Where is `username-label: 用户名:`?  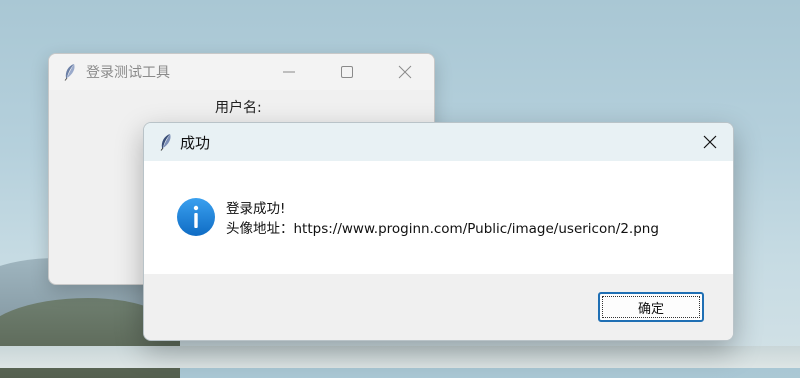 username-label: 用户名: is located at coordinates (238, 108).